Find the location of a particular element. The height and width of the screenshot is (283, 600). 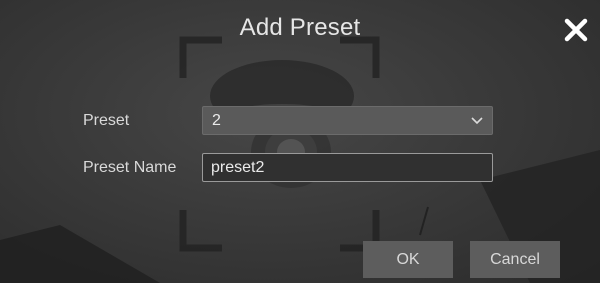

close-button is located at coordinates (576, 30).